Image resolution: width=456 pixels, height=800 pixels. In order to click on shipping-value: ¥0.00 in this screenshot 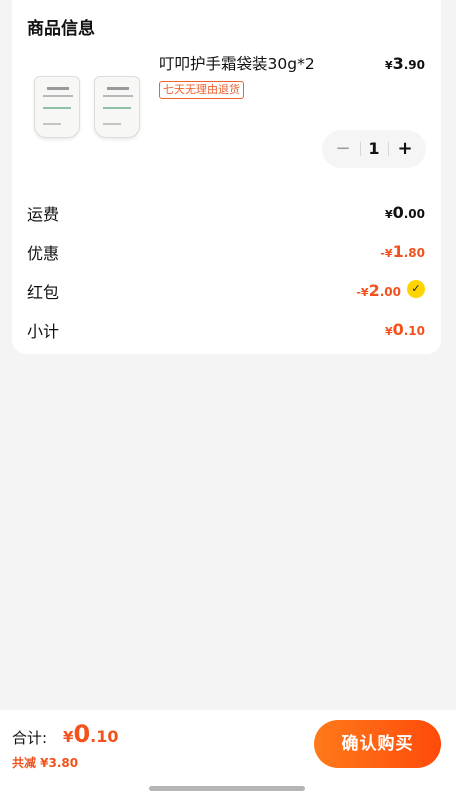, I will do `click(404, 212)`.